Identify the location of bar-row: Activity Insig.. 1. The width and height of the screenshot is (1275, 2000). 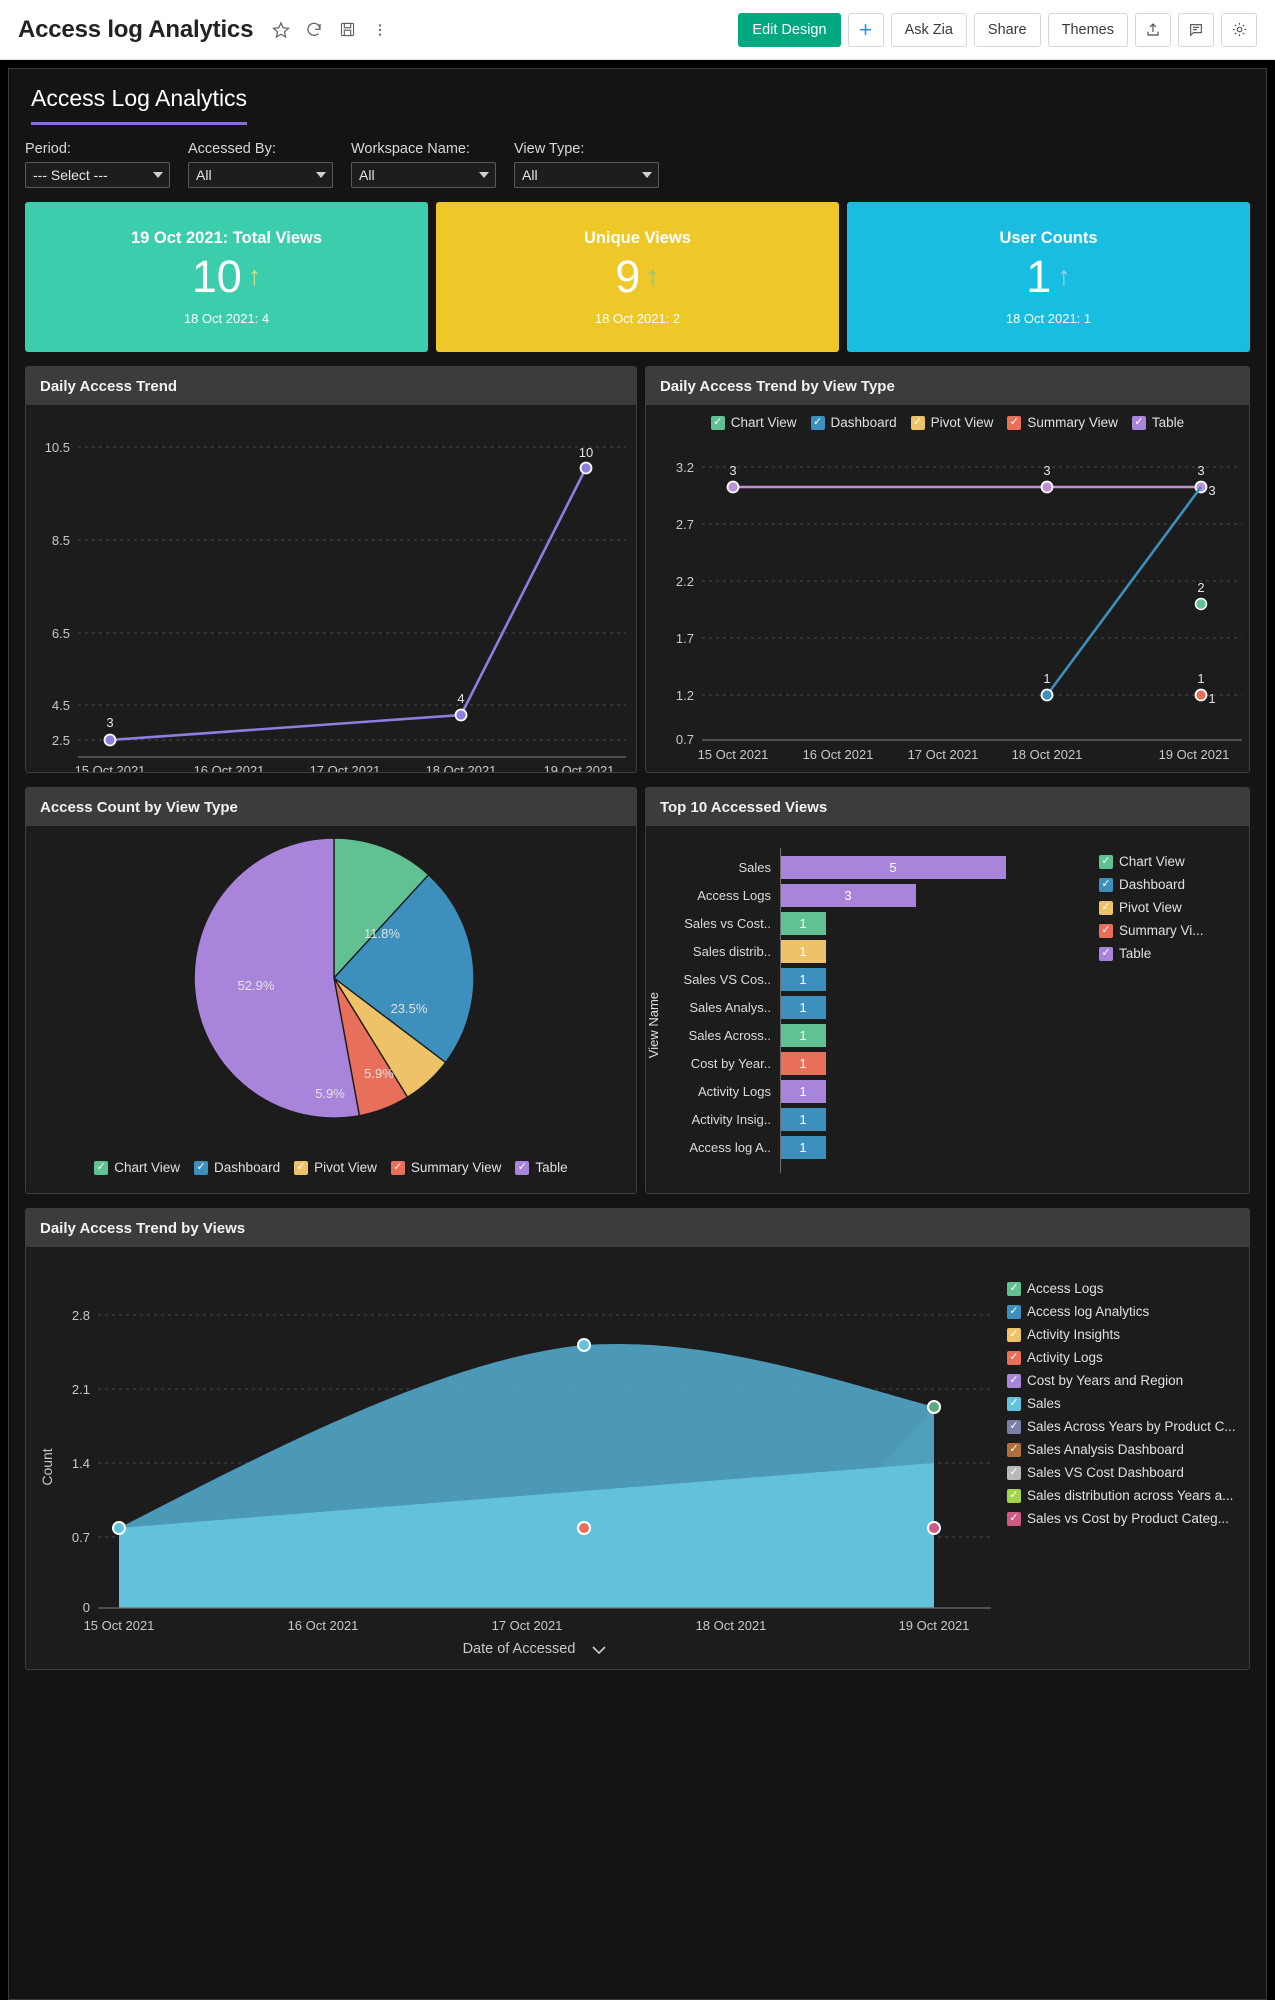
(880, 1119).